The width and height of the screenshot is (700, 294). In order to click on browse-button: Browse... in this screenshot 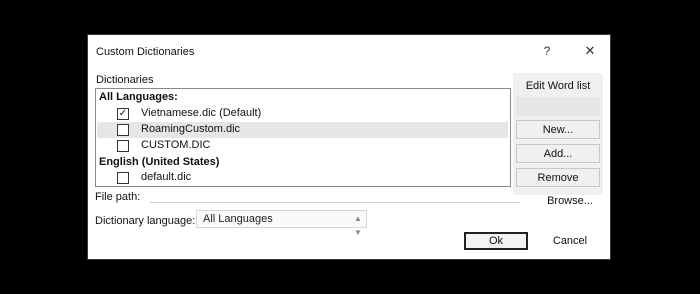, I will do `click(570, 201)`.